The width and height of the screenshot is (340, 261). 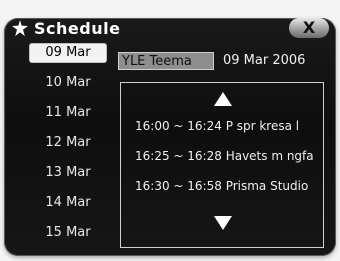 I want to click on date-item: 12 Mar, so click(x=68, y=143).